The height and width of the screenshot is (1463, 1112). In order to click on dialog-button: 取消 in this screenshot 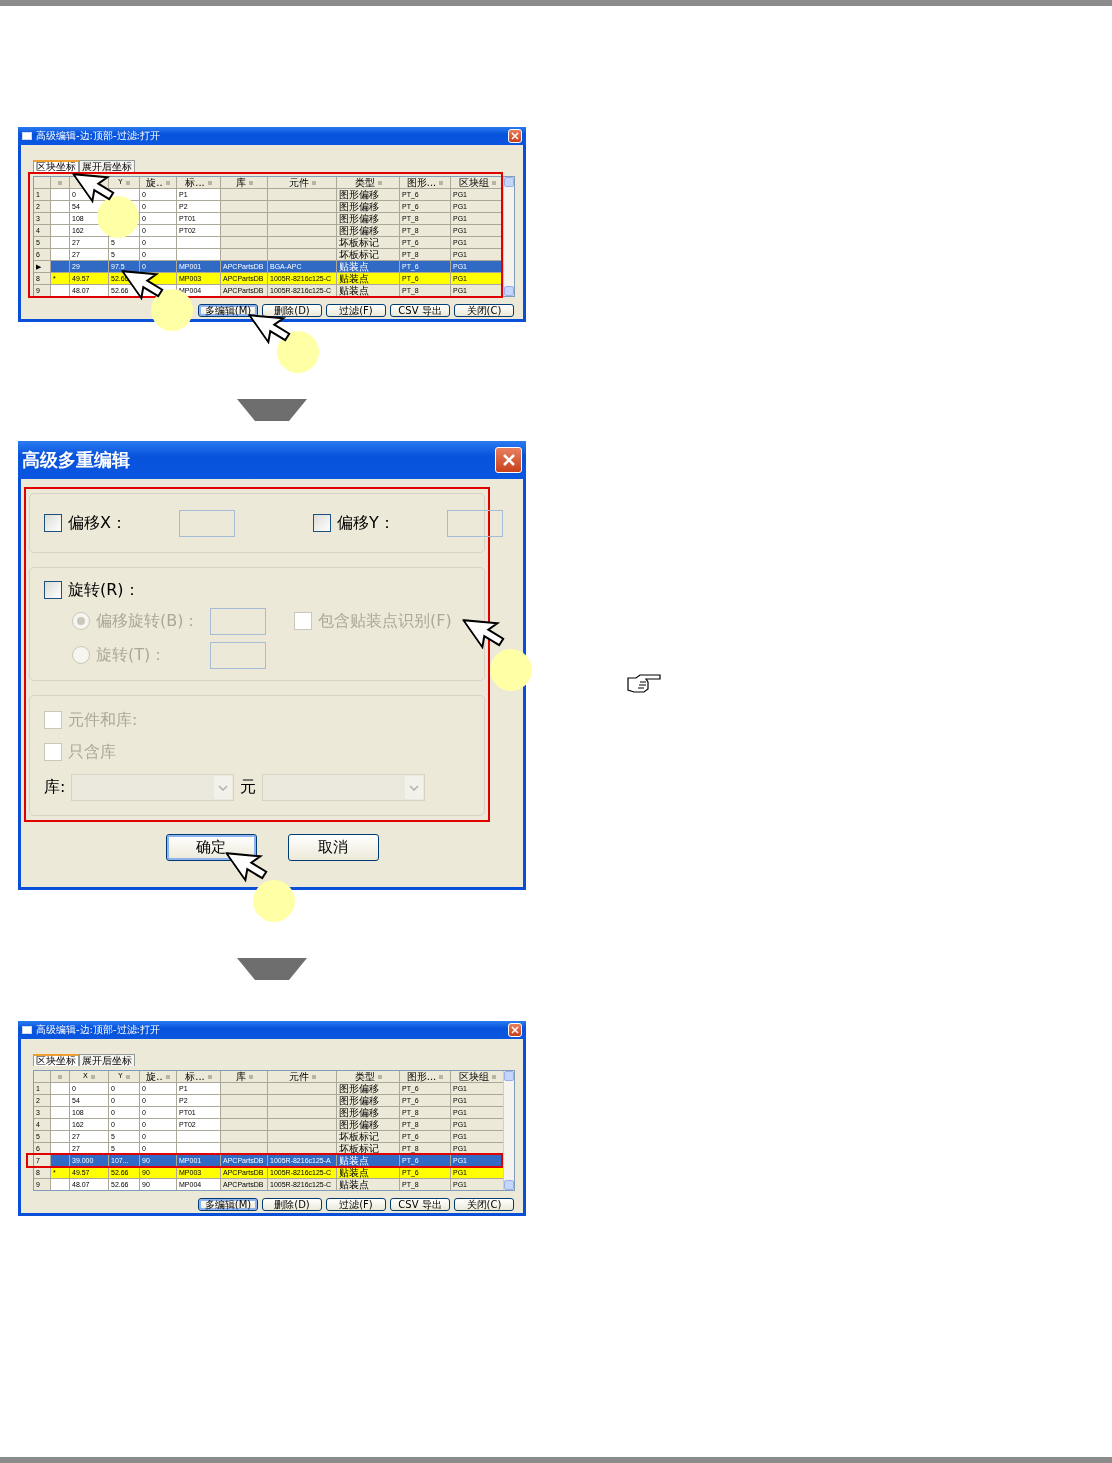, I will do `click(333, 847)`.